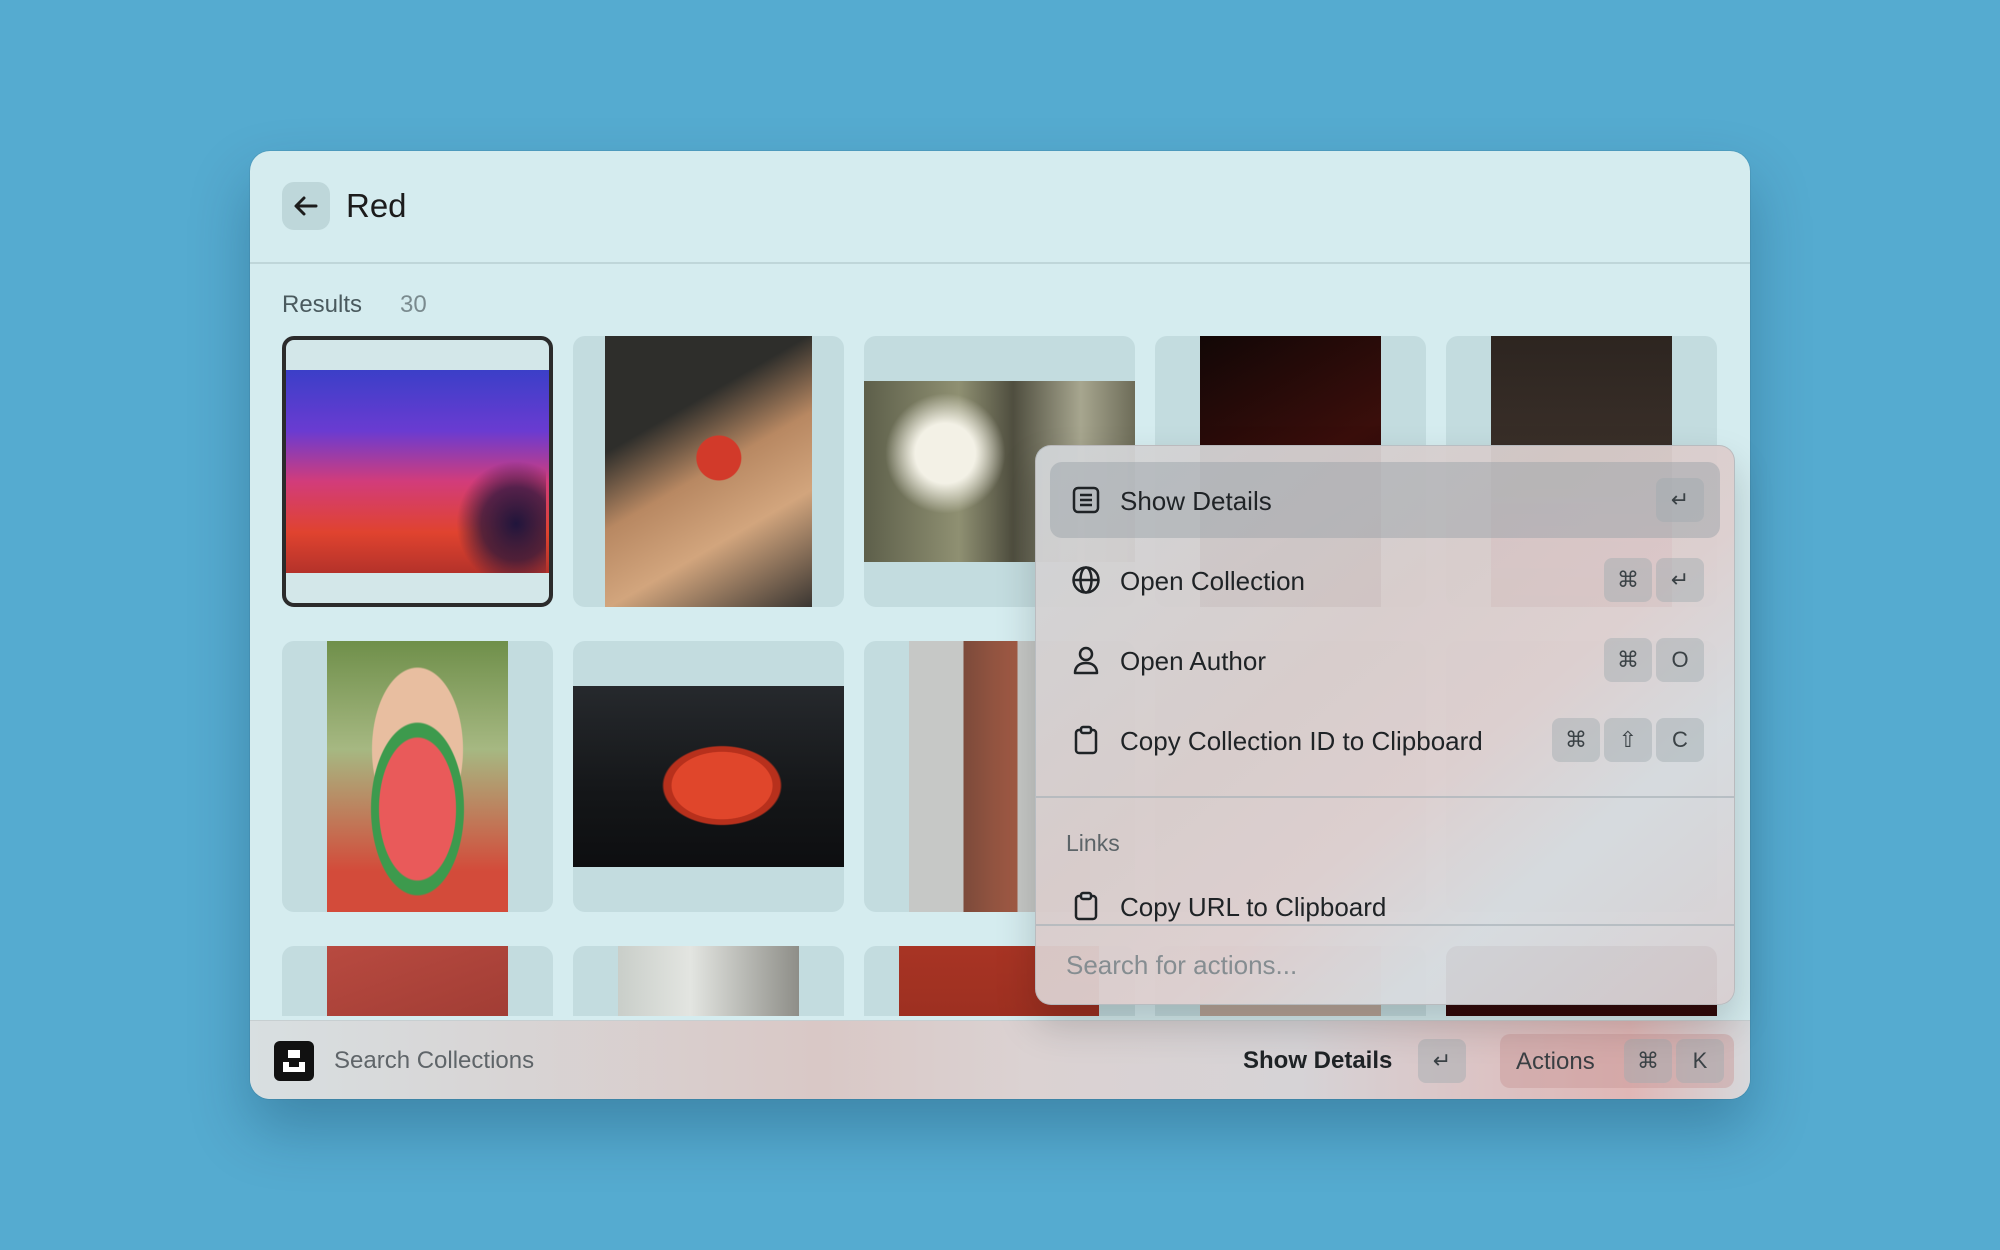 This screenshot has height=1250, width=2000. Describe the element at coordinates (1086, 660) in the screenshot. I see `person-icon` at that location.